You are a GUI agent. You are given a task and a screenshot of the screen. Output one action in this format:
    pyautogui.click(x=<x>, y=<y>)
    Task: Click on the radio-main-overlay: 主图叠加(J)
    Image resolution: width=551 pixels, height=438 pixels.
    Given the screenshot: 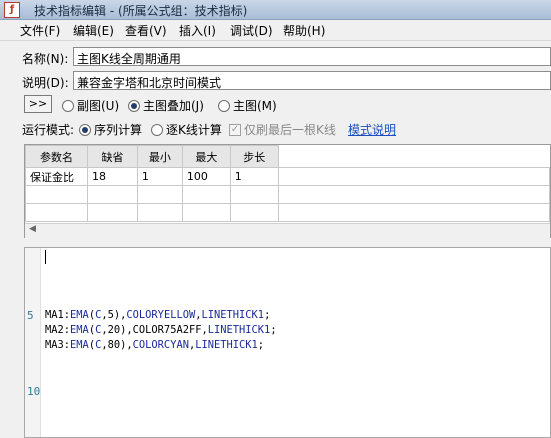 What is the action you would take?
    pyautogui.click(x=166, y=105)
    